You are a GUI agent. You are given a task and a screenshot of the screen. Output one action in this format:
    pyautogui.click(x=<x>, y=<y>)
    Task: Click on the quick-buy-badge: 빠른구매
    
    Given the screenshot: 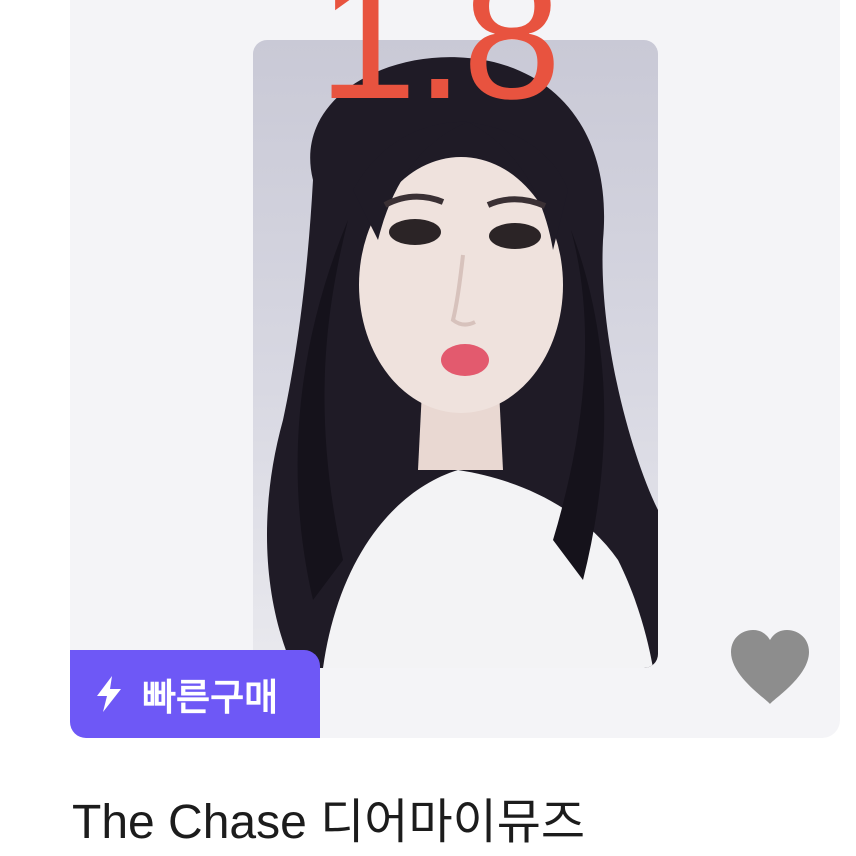 What is the action you would take?
    pyautogui.click(x=195, y=694)
    